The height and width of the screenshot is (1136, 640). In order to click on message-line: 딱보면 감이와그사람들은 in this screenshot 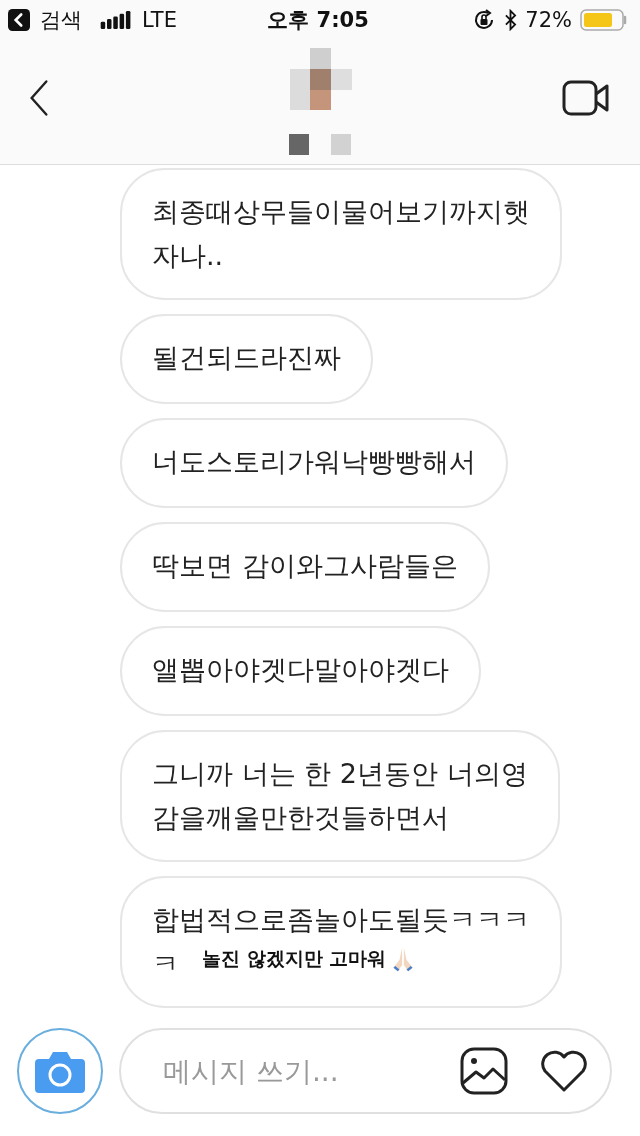, I will do `click(305, 566)`.